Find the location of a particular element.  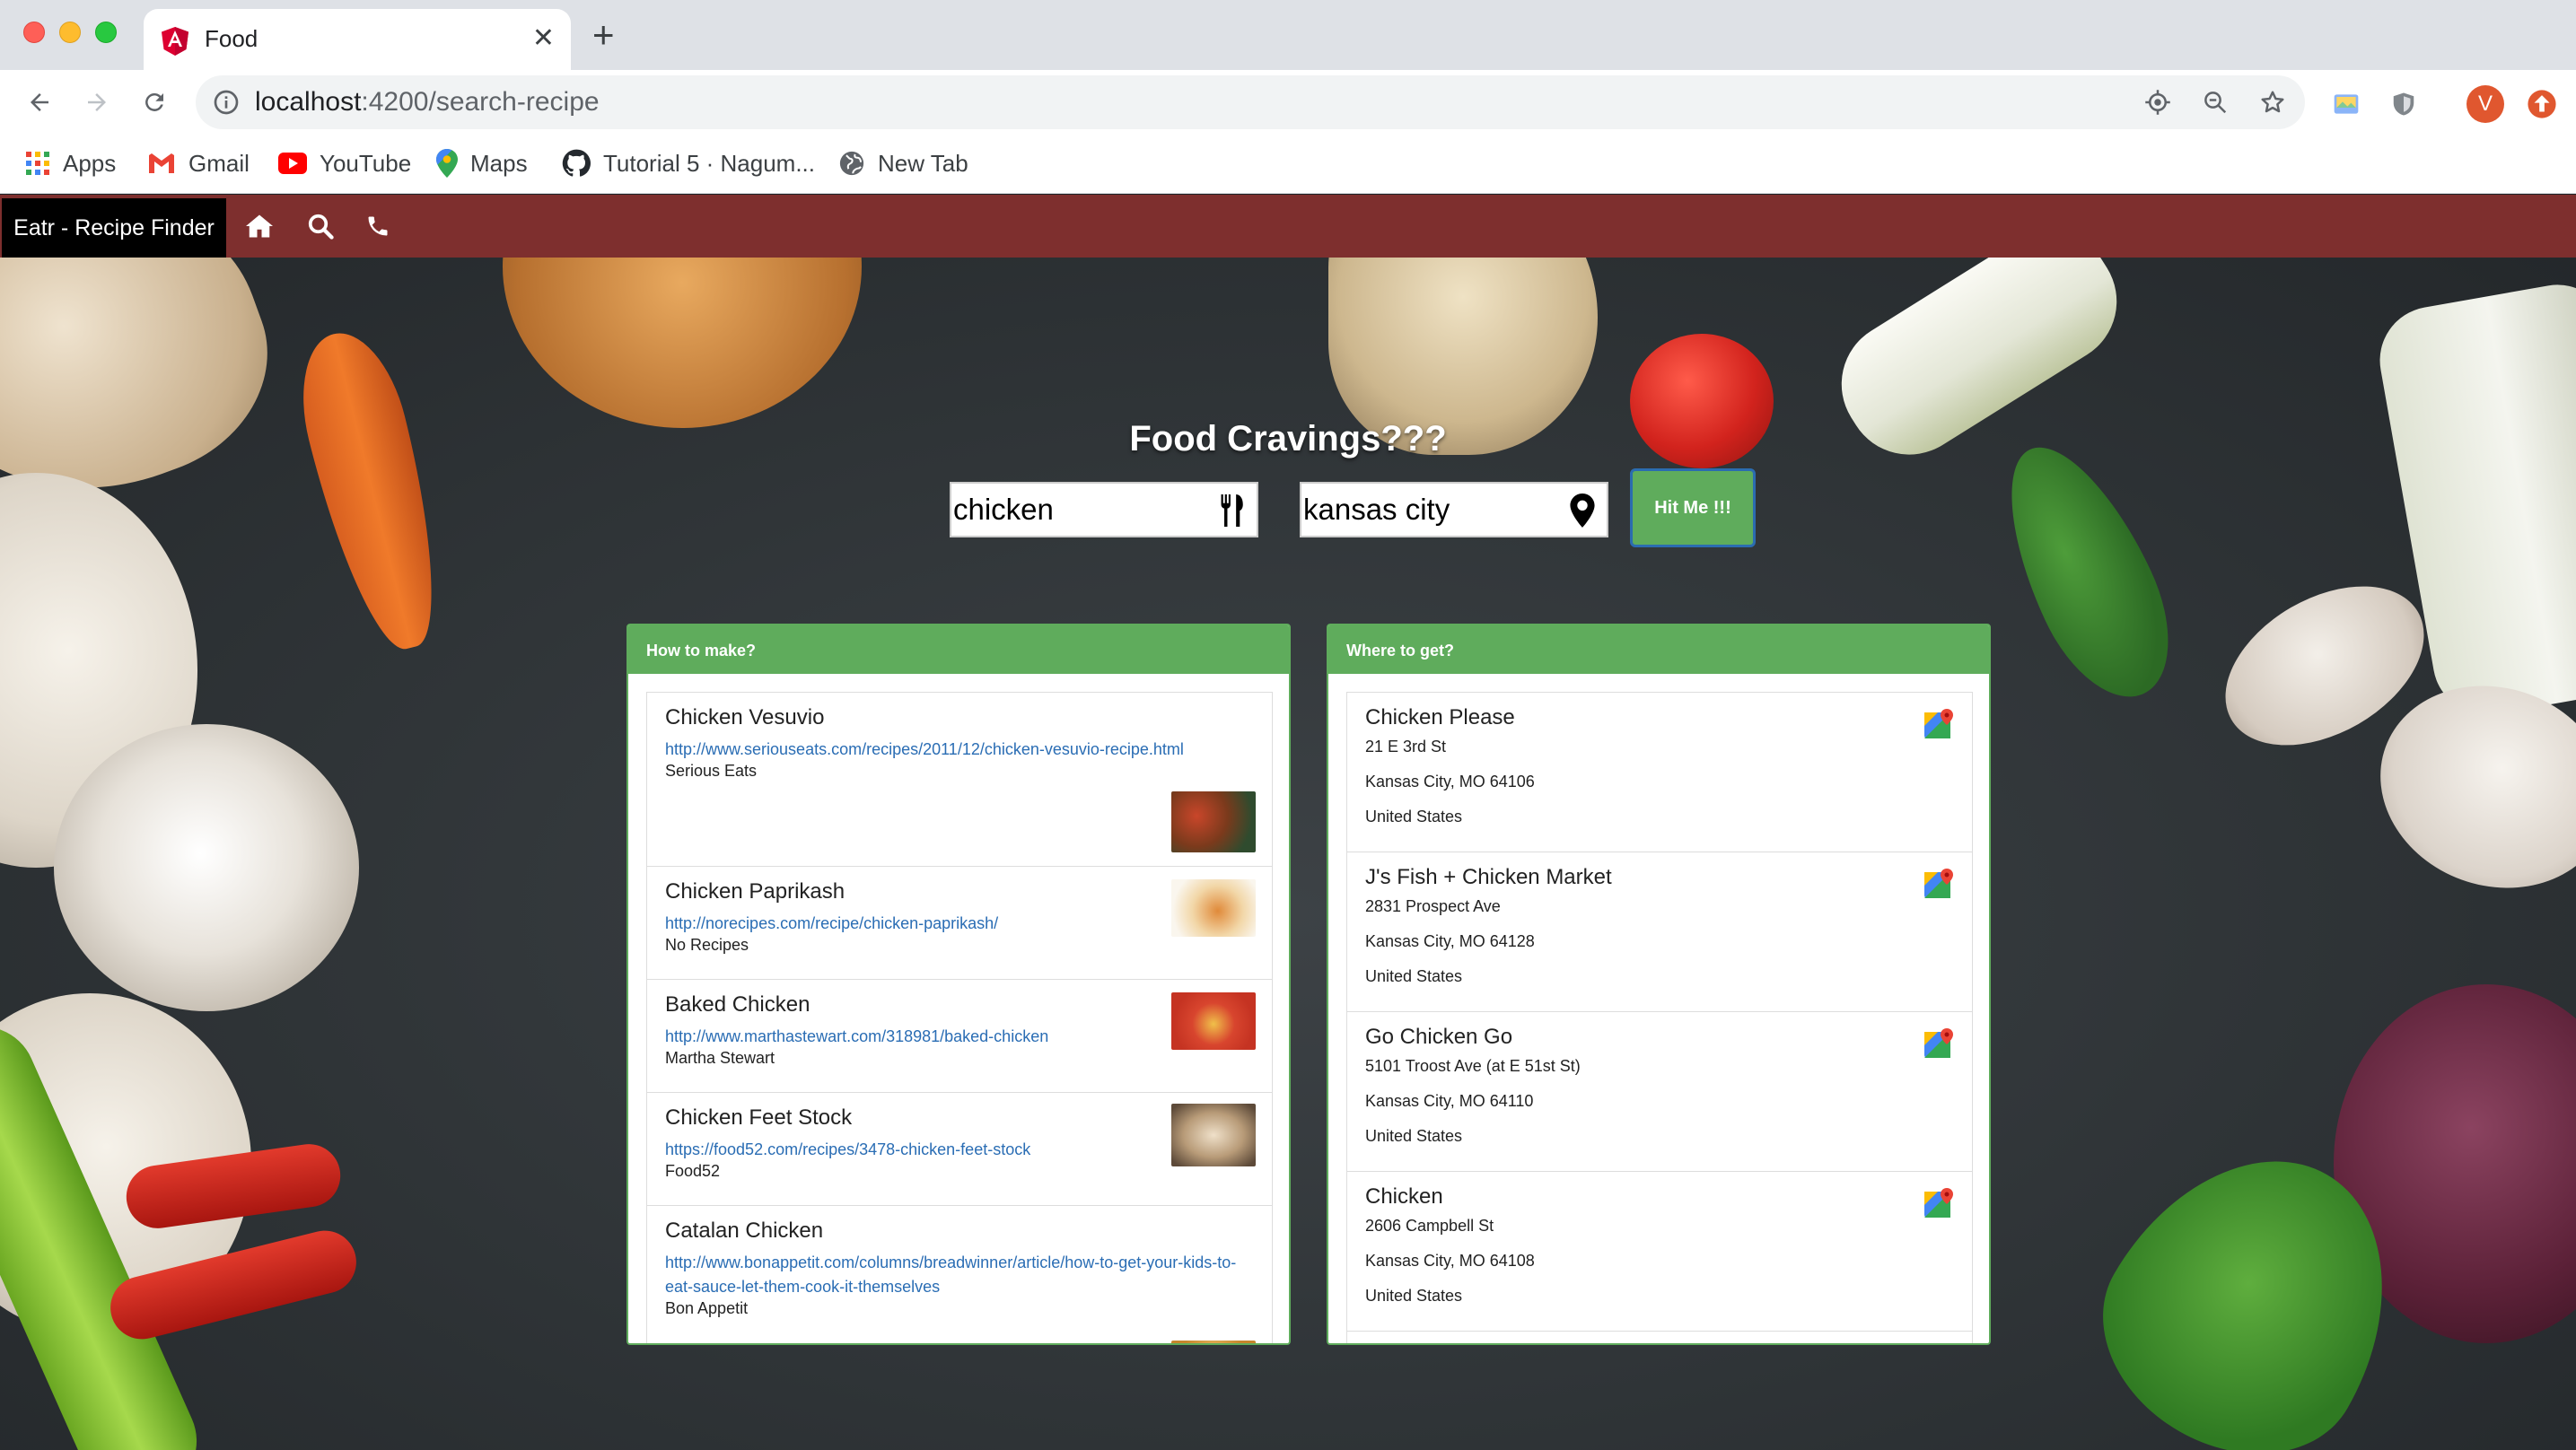

place-name: Chicken Please is located at coordinates (1440, 717).